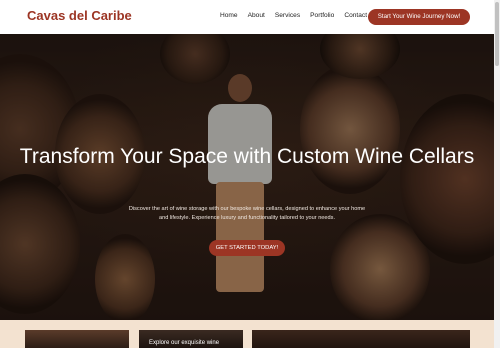 The image size is (500, 348). I want to click on scrollbar-thumb, so click(497, 34).